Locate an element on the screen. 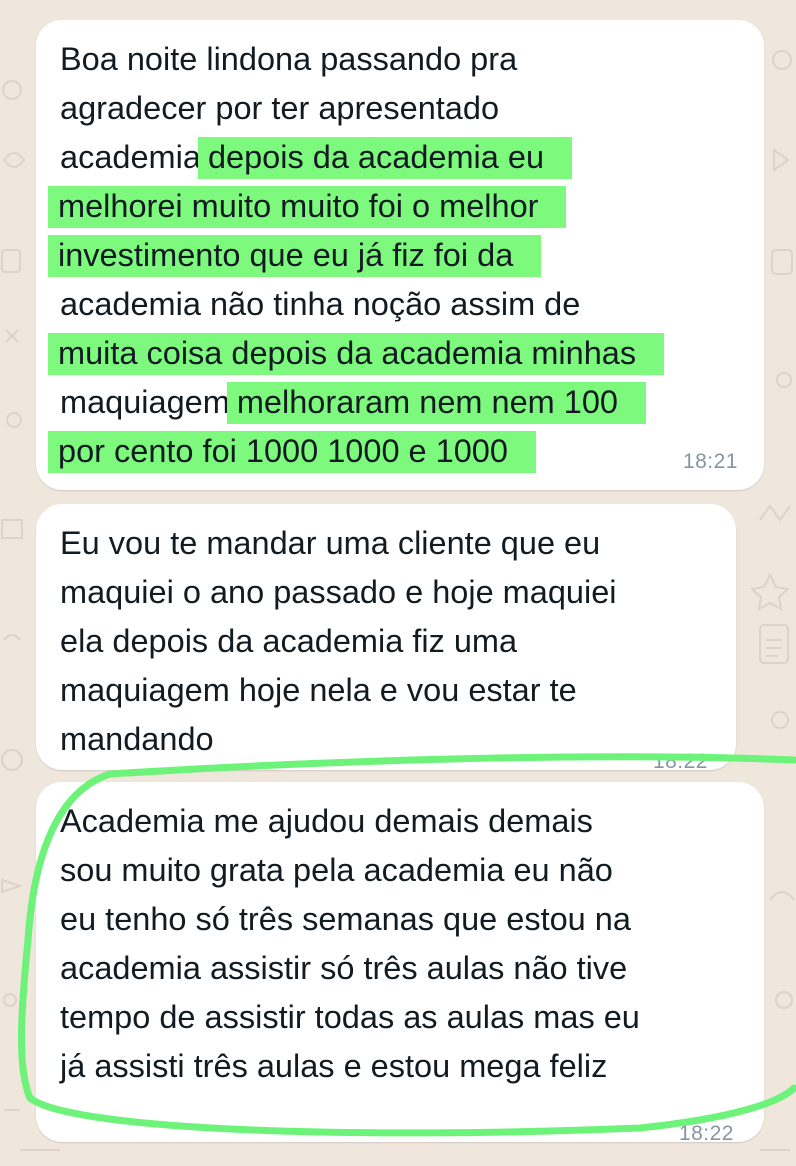 The width and height of the screenshot is (796, 1166). highlighted-text: muita coisa depois da academia minhas is located at coordinates (356, 354).